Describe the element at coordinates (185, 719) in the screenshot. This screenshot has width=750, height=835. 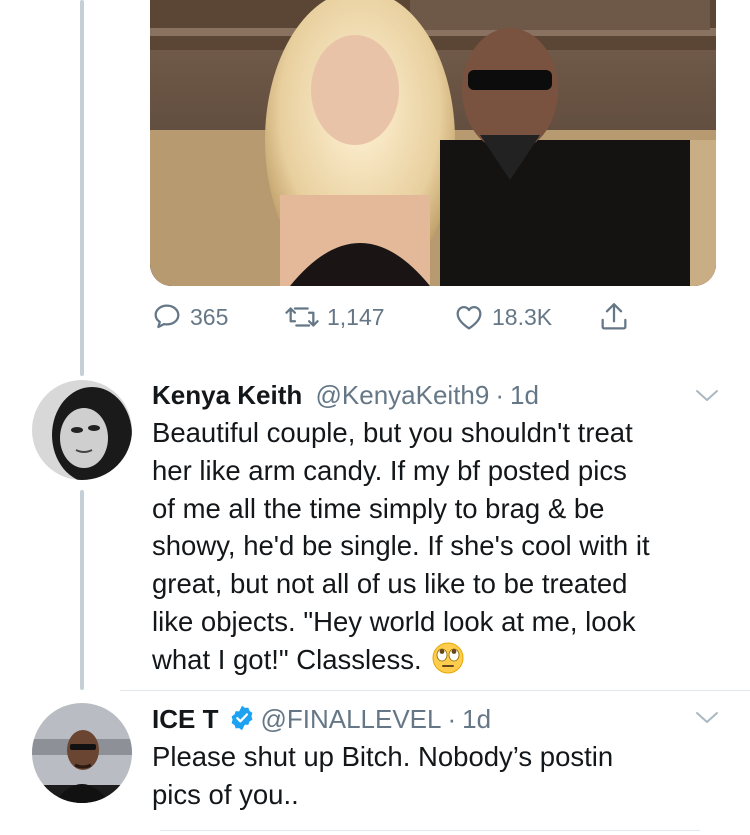
I see `display-name: ICE T` at that location.